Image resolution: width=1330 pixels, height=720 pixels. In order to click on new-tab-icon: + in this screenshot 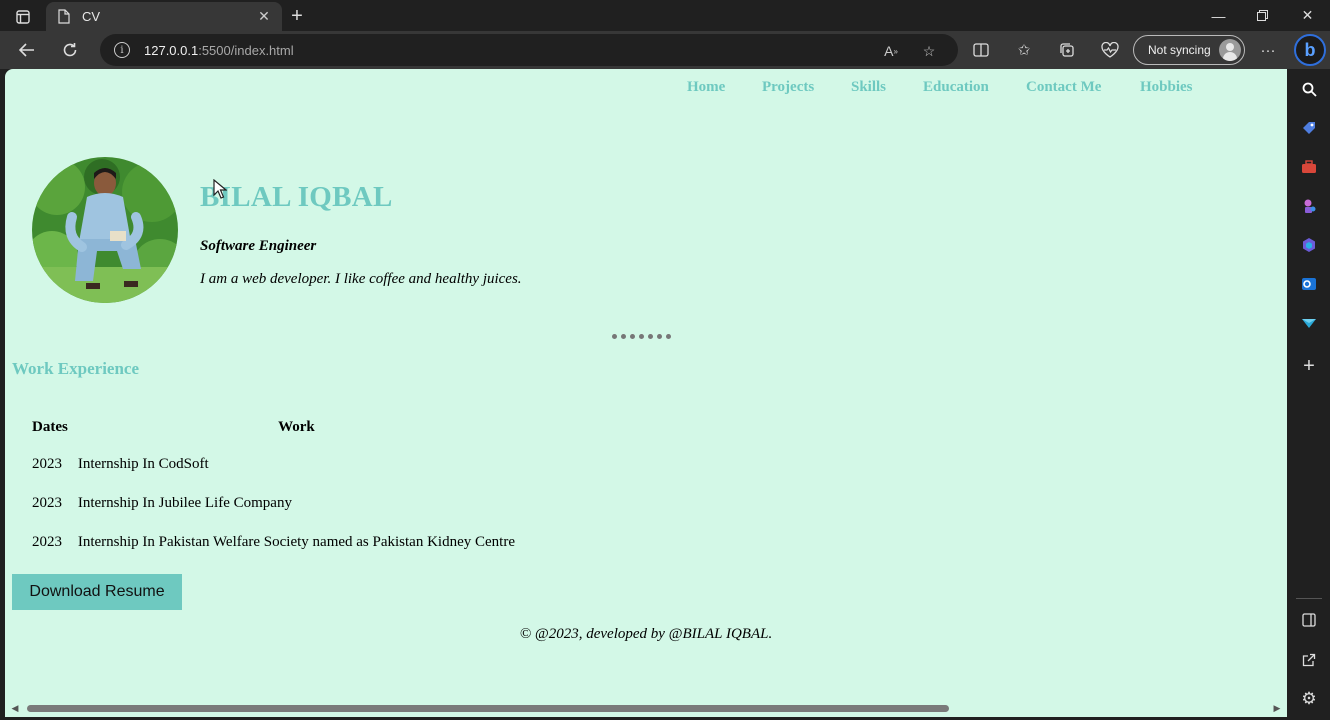, I will do `click(297, 16)`.